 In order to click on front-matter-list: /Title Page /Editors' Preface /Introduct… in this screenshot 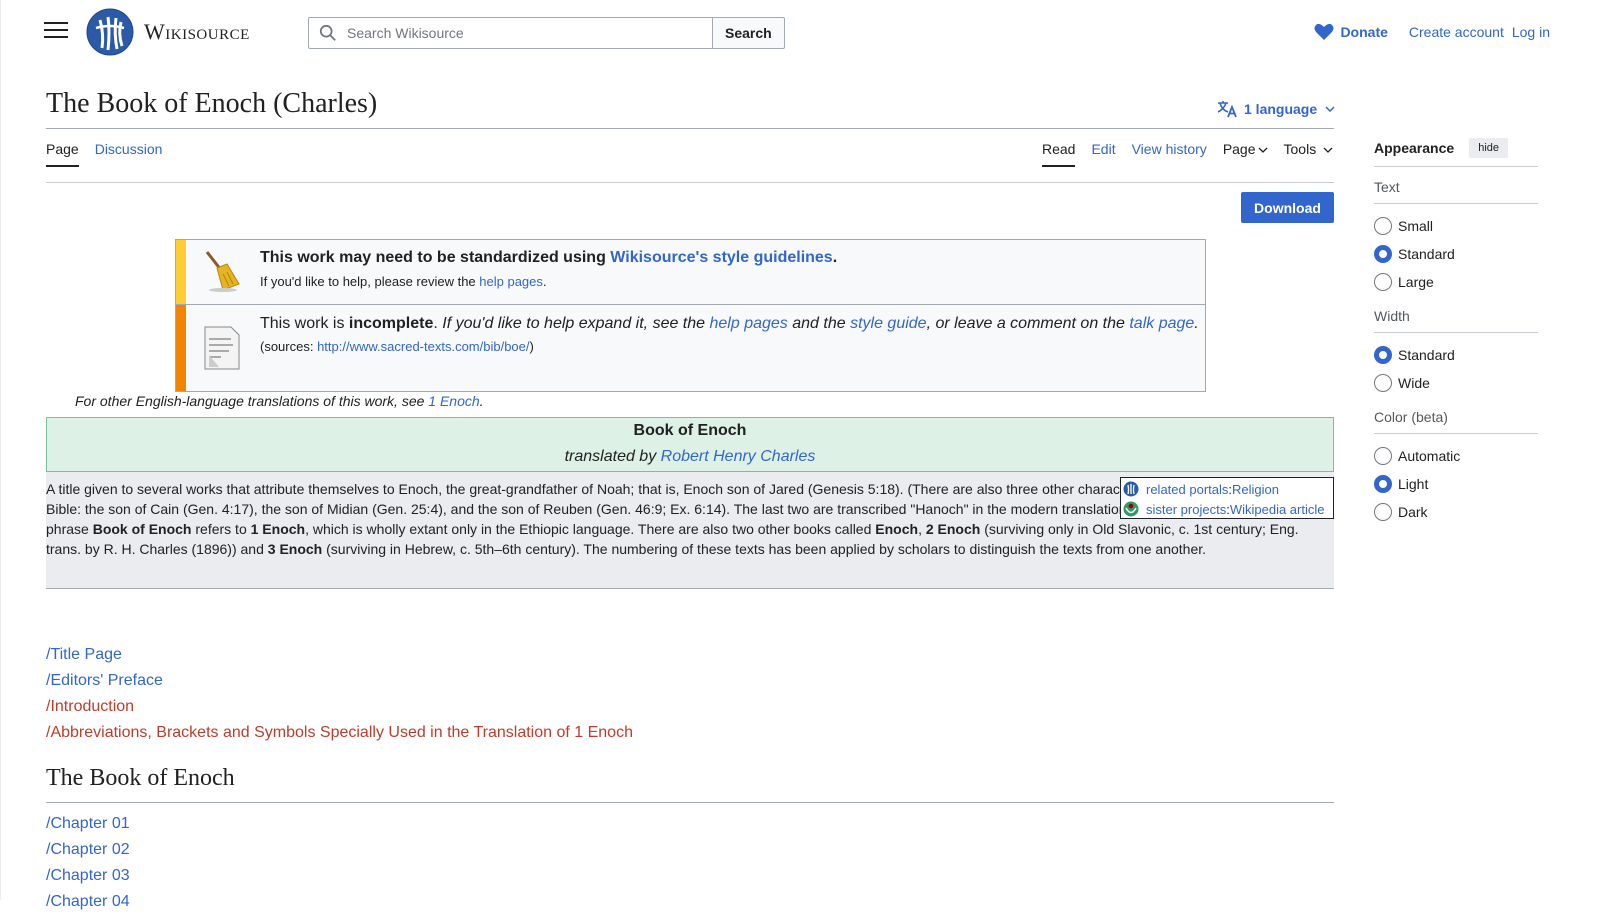, I will do `click(339, 694)`.